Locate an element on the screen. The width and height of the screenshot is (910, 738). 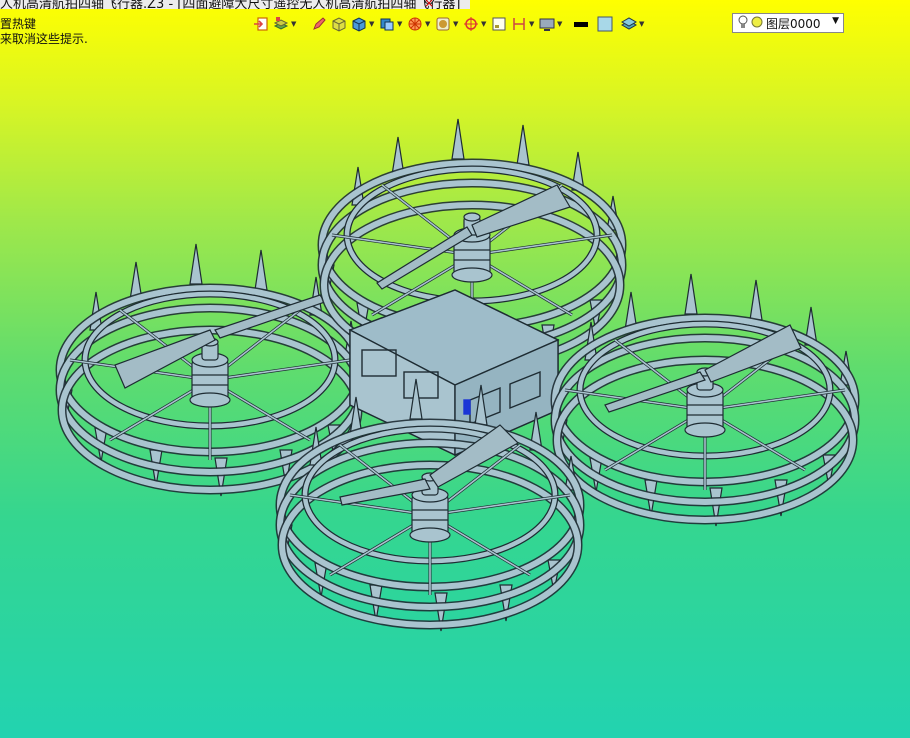
screen-button: ▼ is located at coordinates (551, 24).